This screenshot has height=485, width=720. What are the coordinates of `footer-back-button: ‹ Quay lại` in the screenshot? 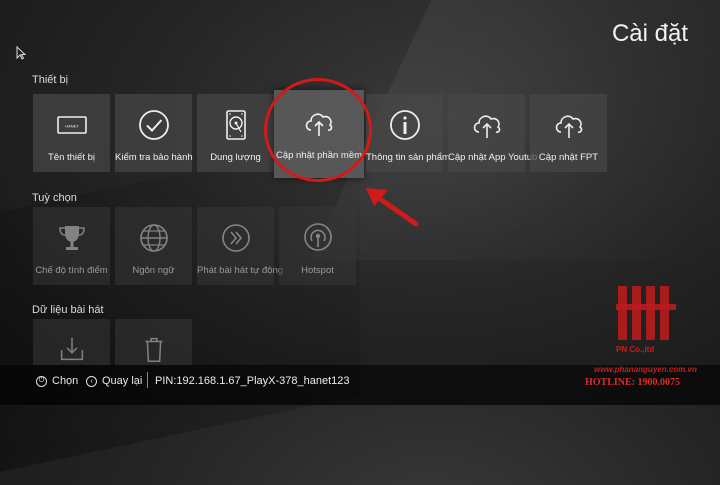 It's located at (114, 381).